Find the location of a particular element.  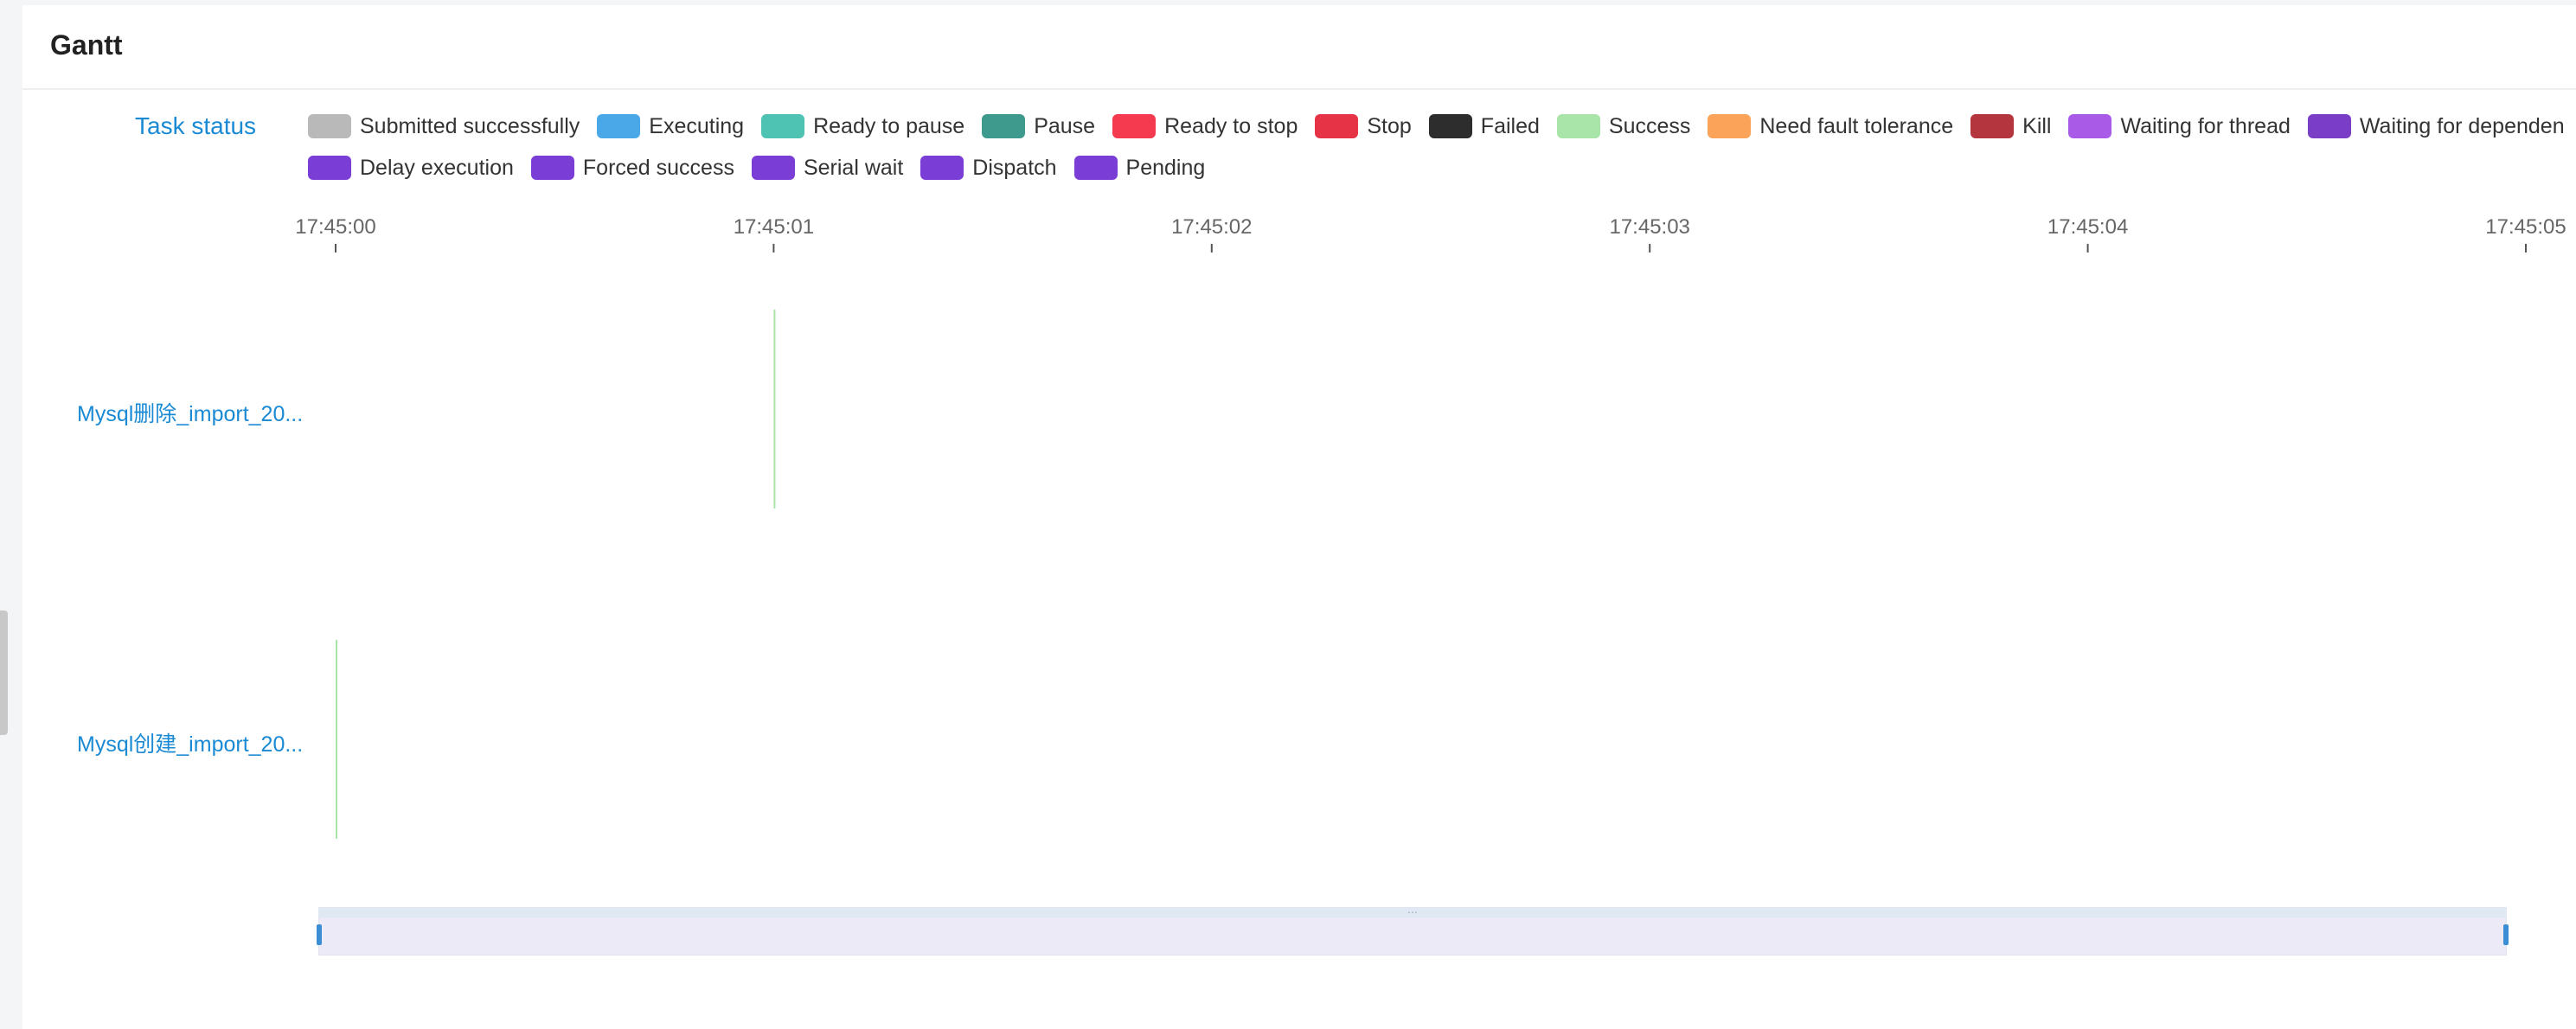

x-tick-label: 17:45:05 is located at coordinates (2525, 227).